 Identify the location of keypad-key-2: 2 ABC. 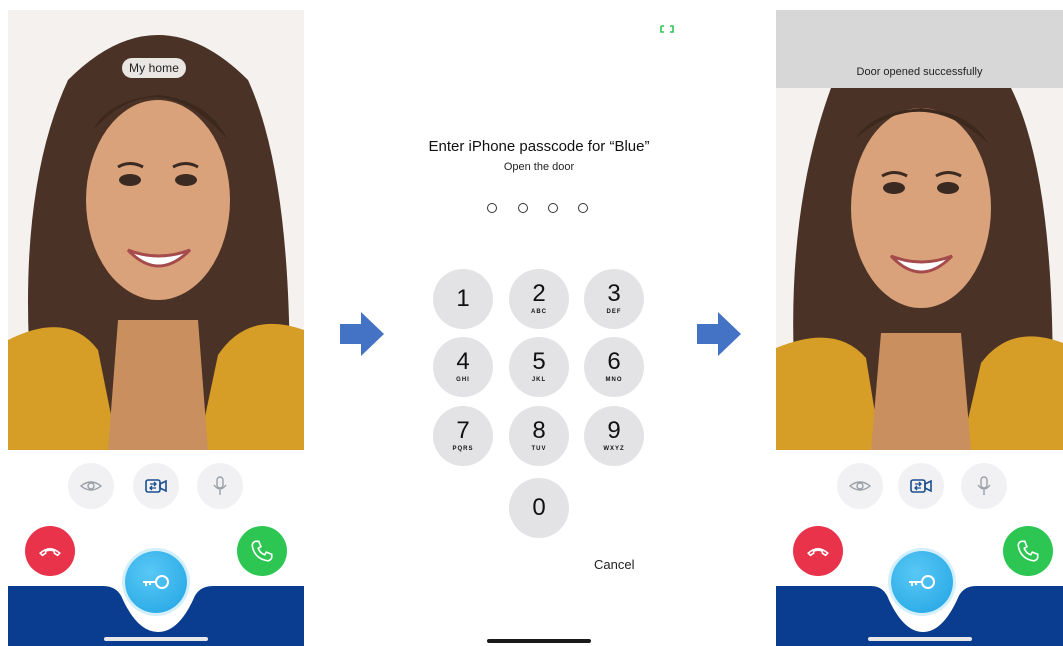
(539, 299).